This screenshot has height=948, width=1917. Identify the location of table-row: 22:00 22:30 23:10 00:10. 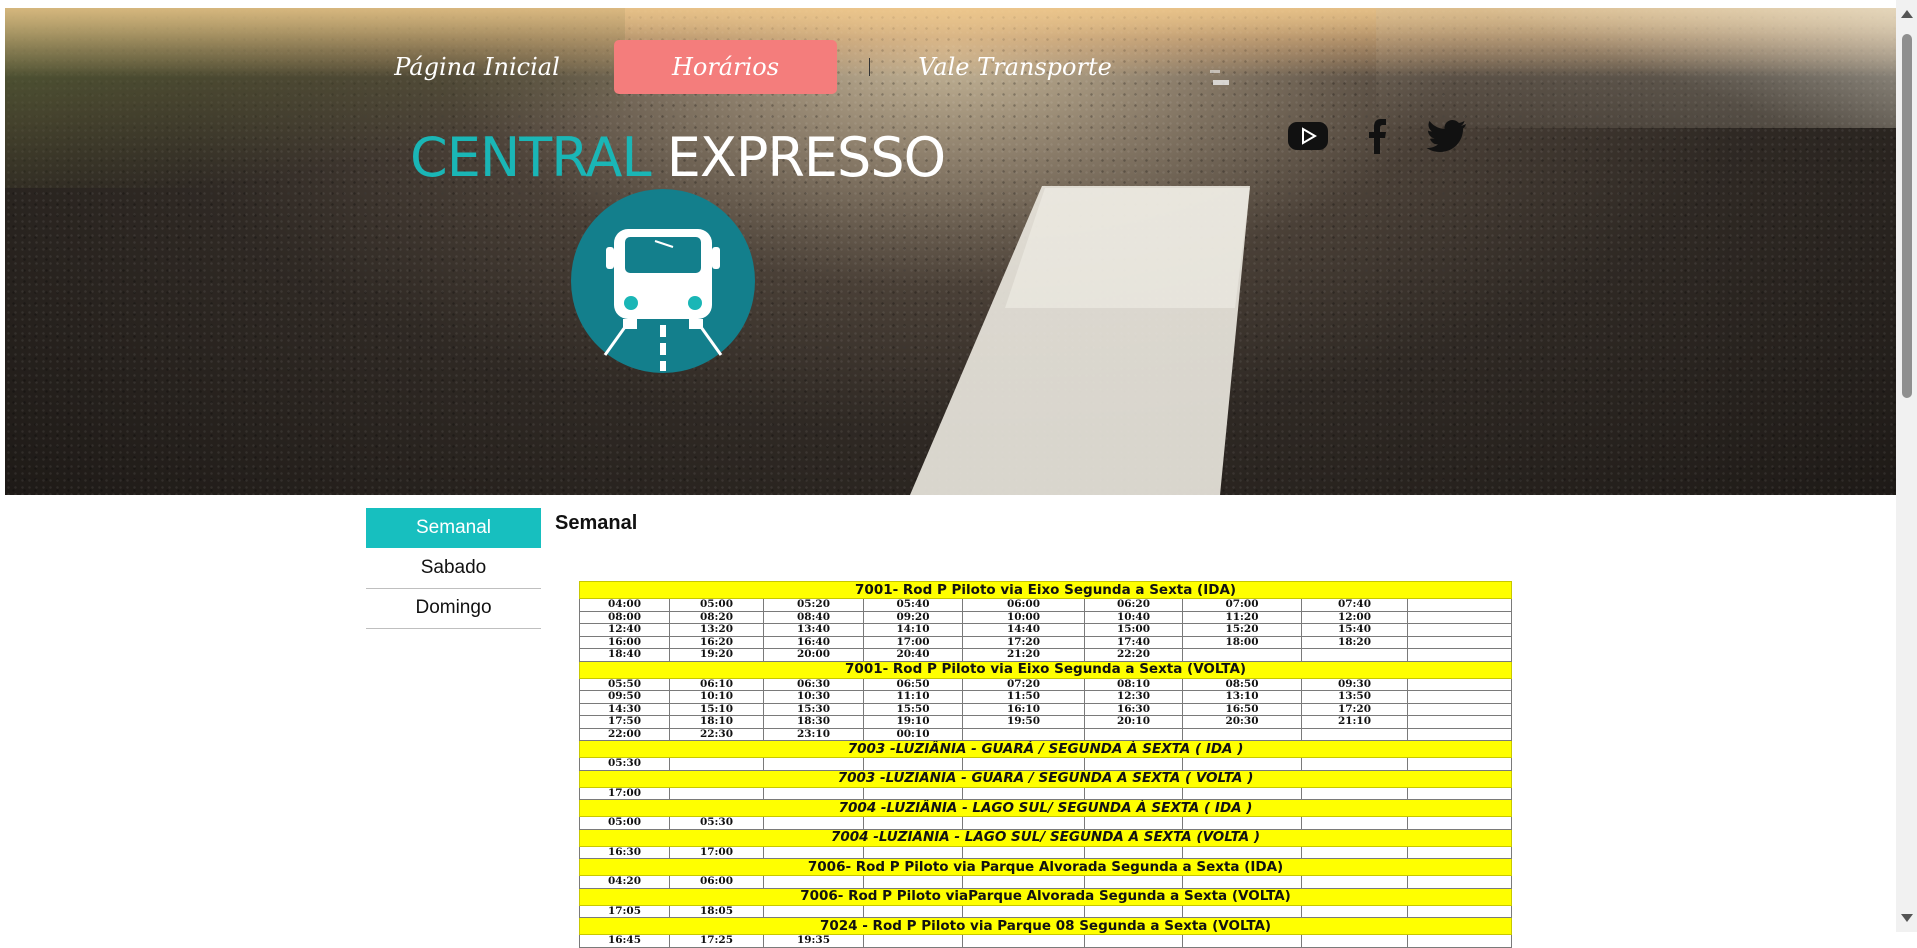
(1046, 734).